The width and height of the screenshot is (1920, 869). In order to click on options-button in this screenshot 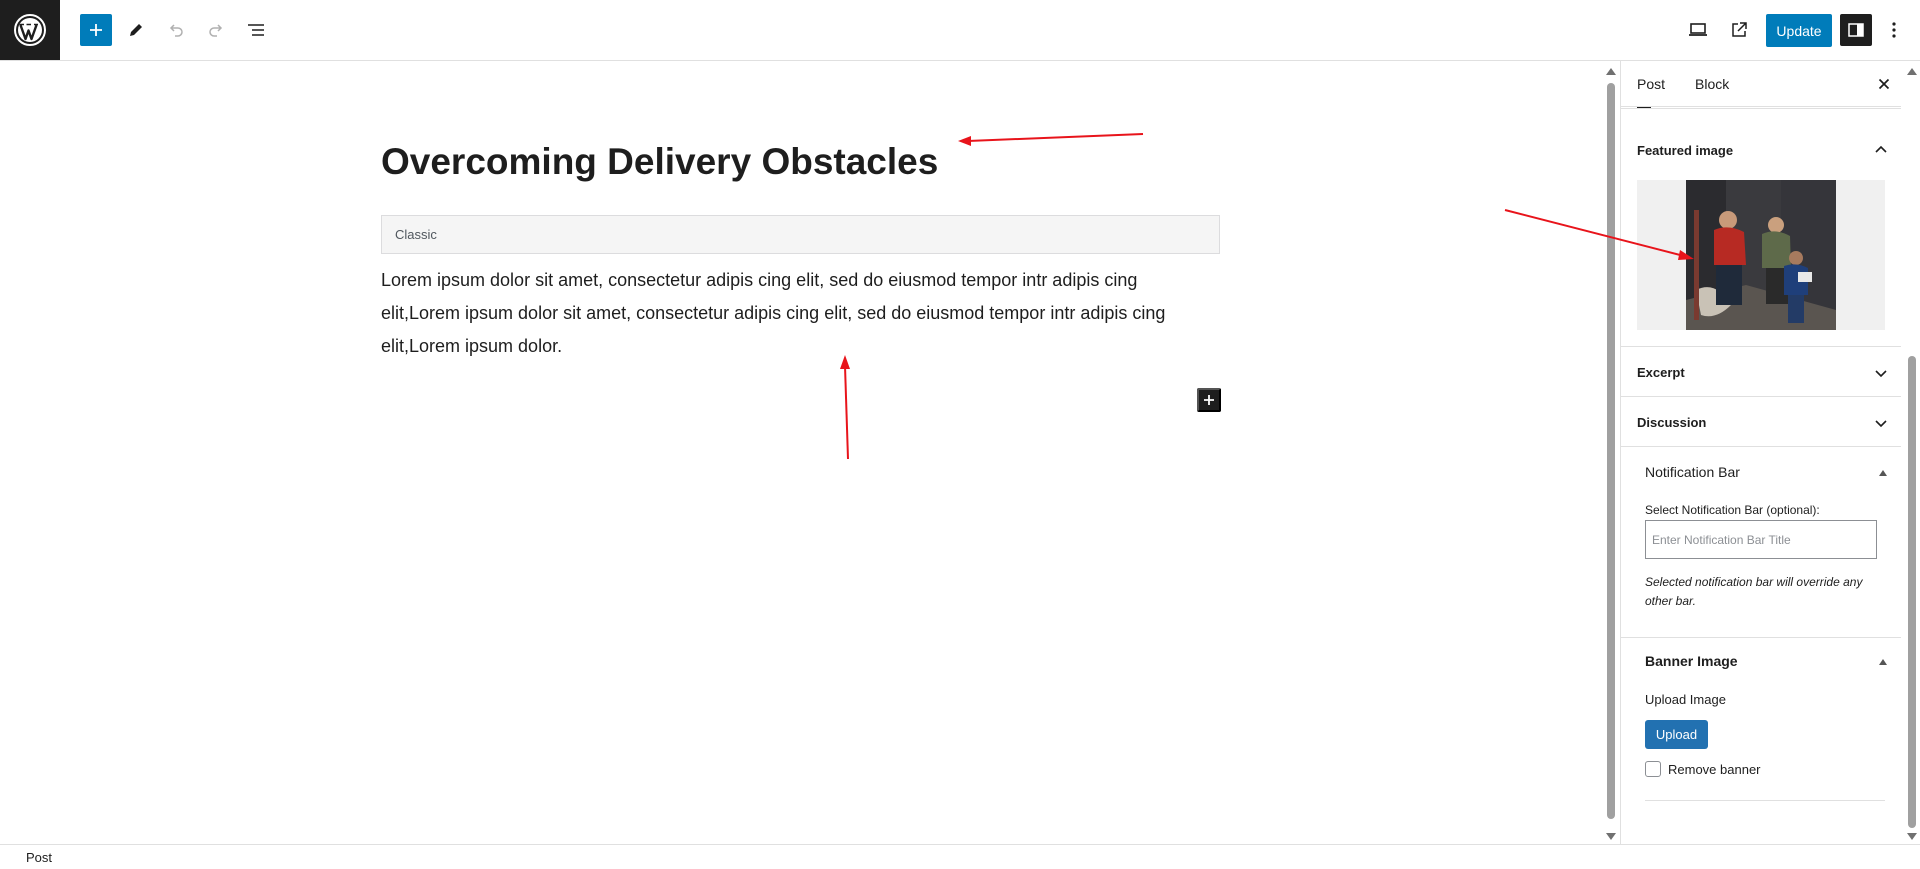, I will do `click(1894, 30)`.